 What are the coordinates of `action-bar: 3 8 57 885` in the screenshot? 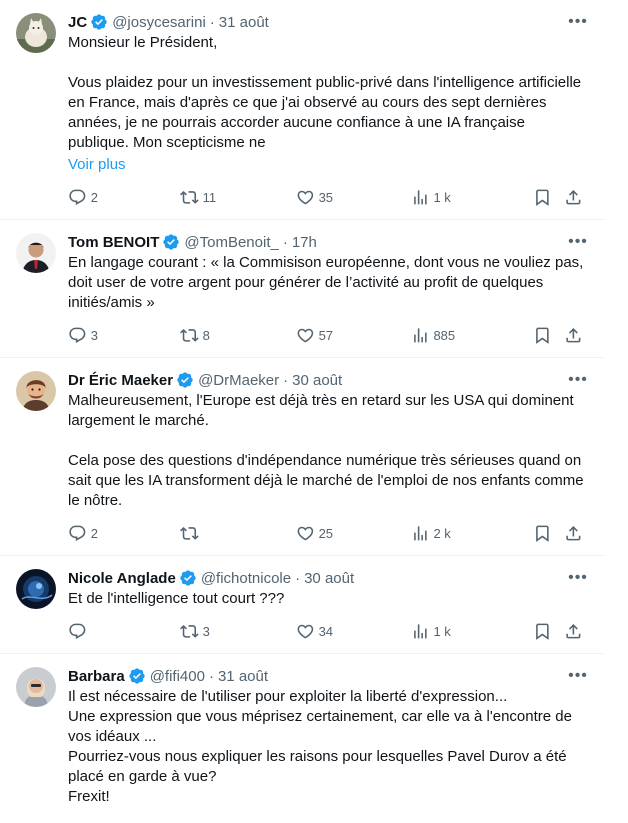 It's located at (328, 335).